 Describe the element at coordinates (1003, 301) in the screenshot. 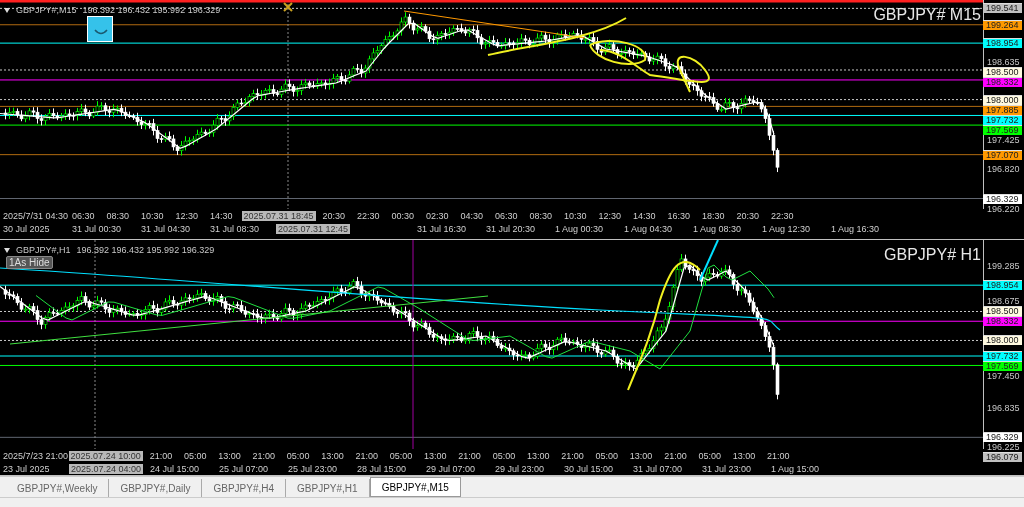

I see `price-tick-label: 198.675` at that location.